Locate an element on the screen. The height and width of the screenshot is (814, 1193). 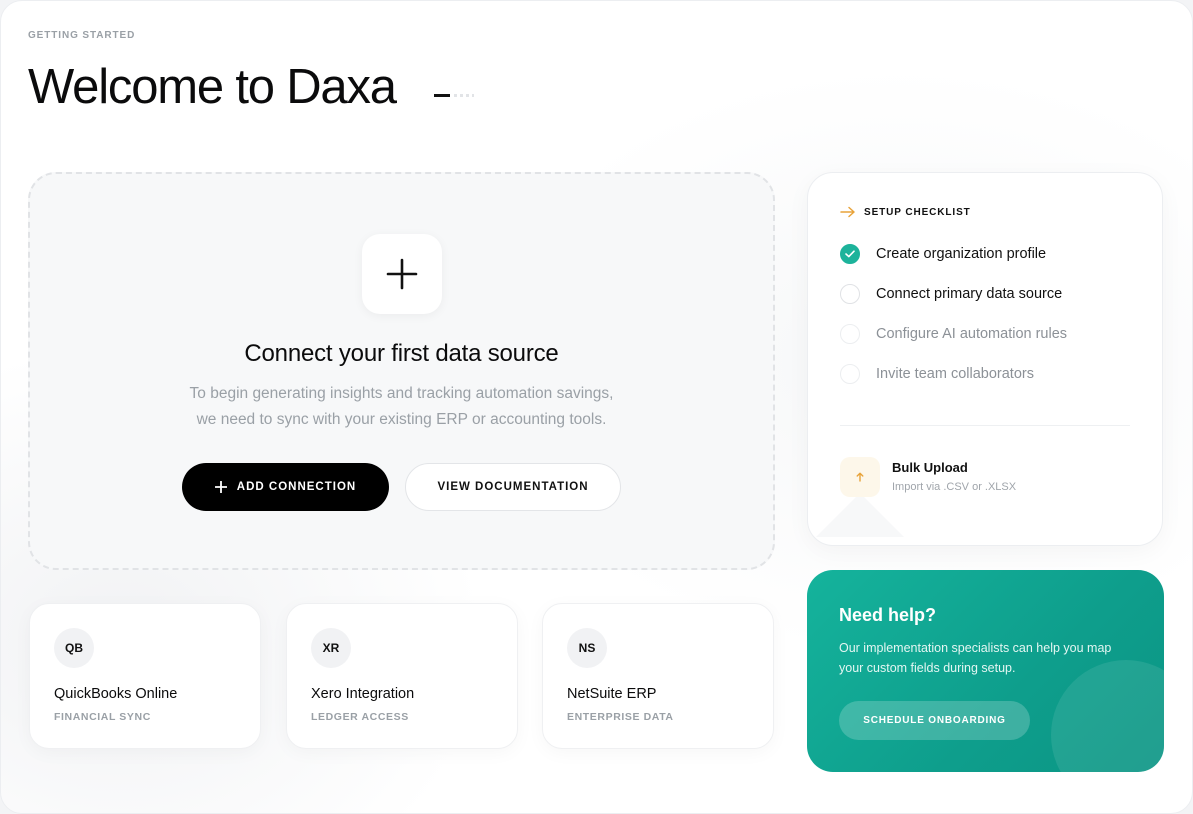
checklist-item: Create organization profile is located at coordinates (943, 254).